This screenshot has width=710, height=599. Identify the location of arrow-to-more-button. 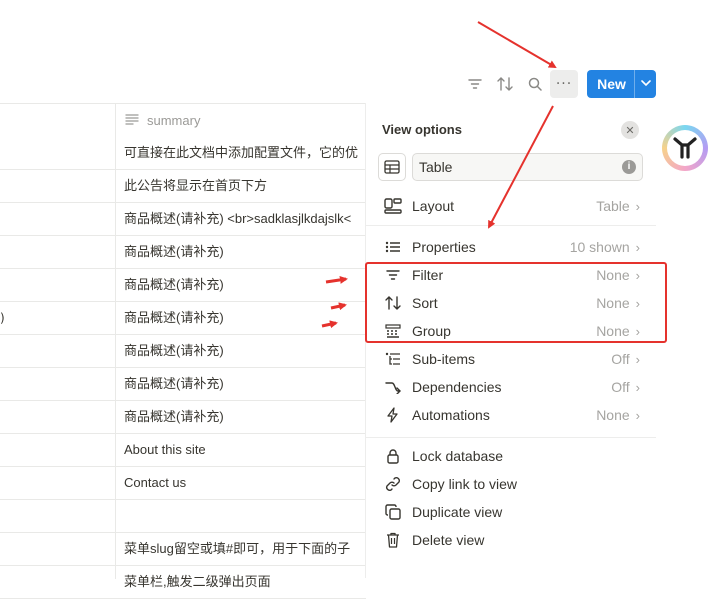
(517, 45).